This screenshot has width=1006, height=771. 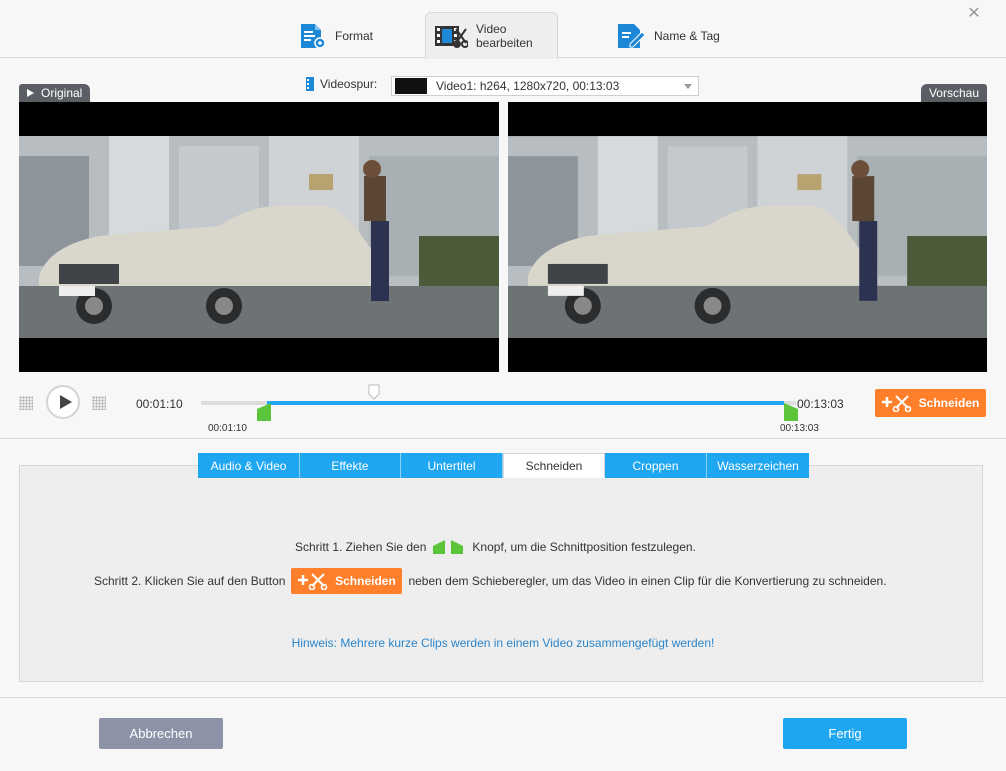 I want to click on top-tab-bar: ✕ Format Video bearbeiten Name & Tag, so click(x=503, y=29).